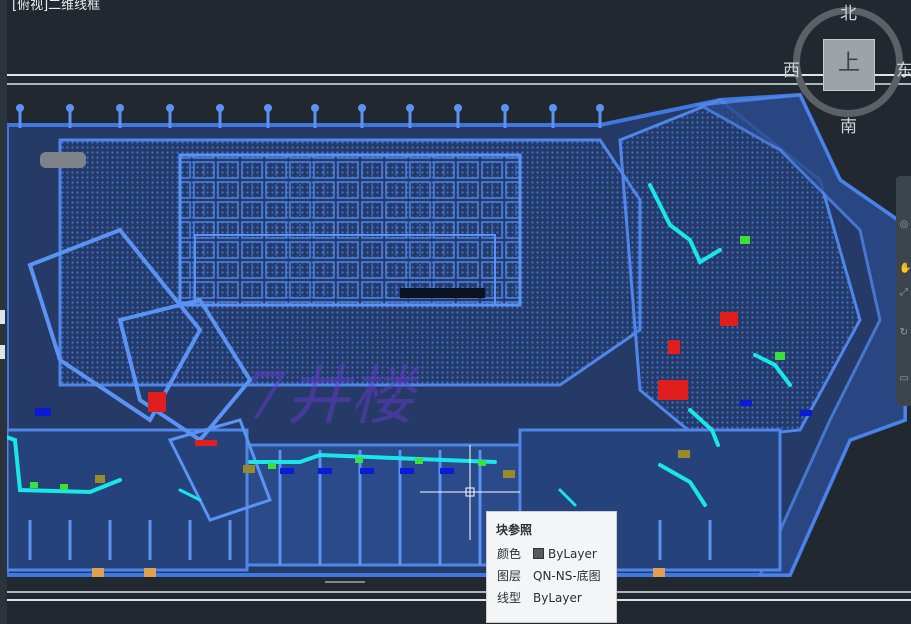 Image resolution: width=911 pixels, height=624 pixels. Describe the element at coordinates (904, 333) in the screenshot. I see `orbit-icon: ↻` at that location.